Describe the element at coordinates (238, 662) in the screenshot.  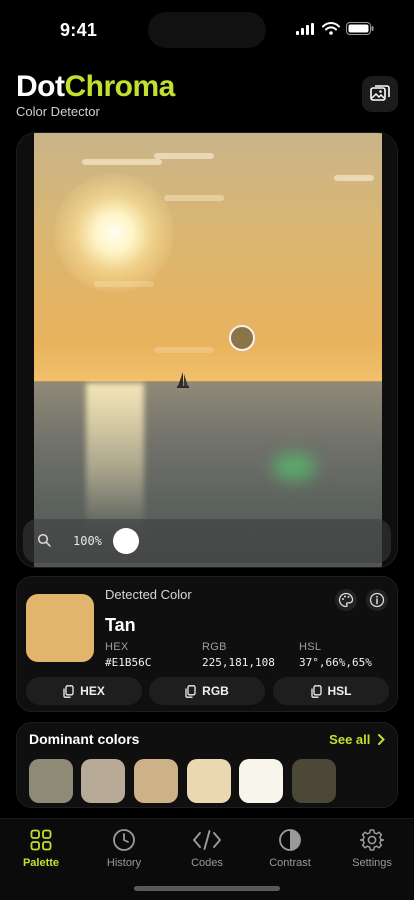
I see `rgb-value: 225,181,108` at that location.